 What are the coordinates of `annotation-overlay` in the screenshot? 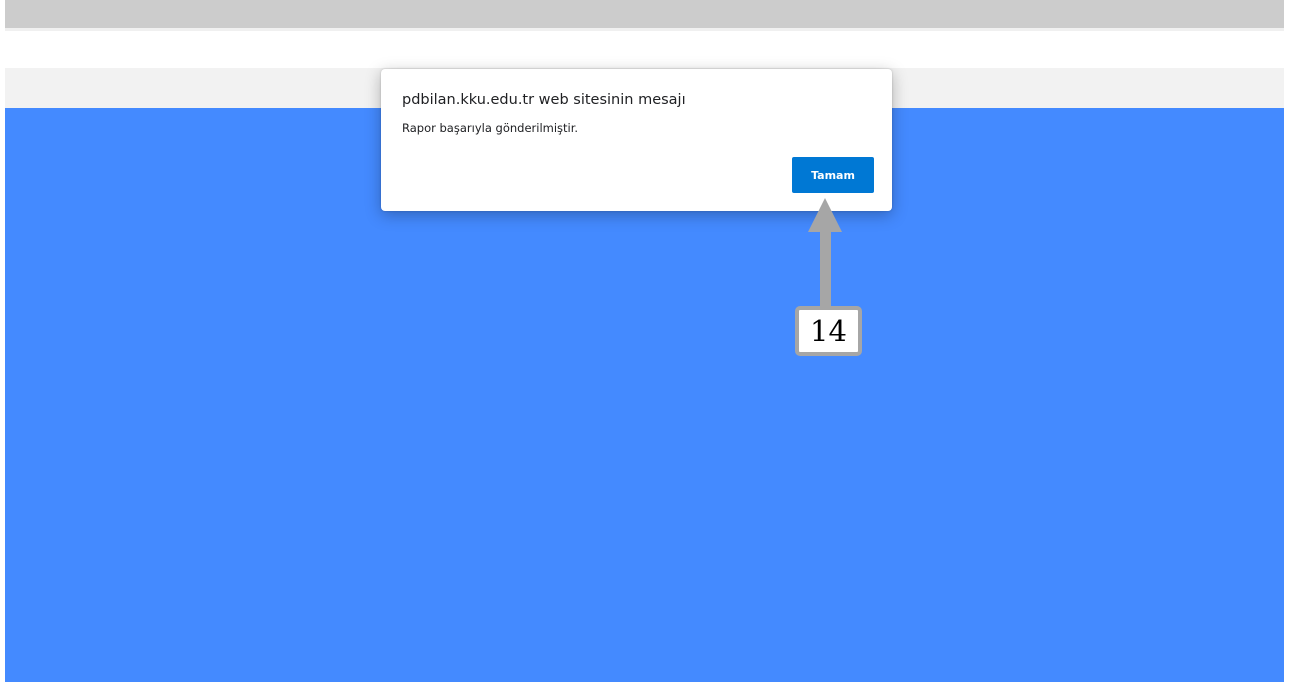 It's located at (825, 253).